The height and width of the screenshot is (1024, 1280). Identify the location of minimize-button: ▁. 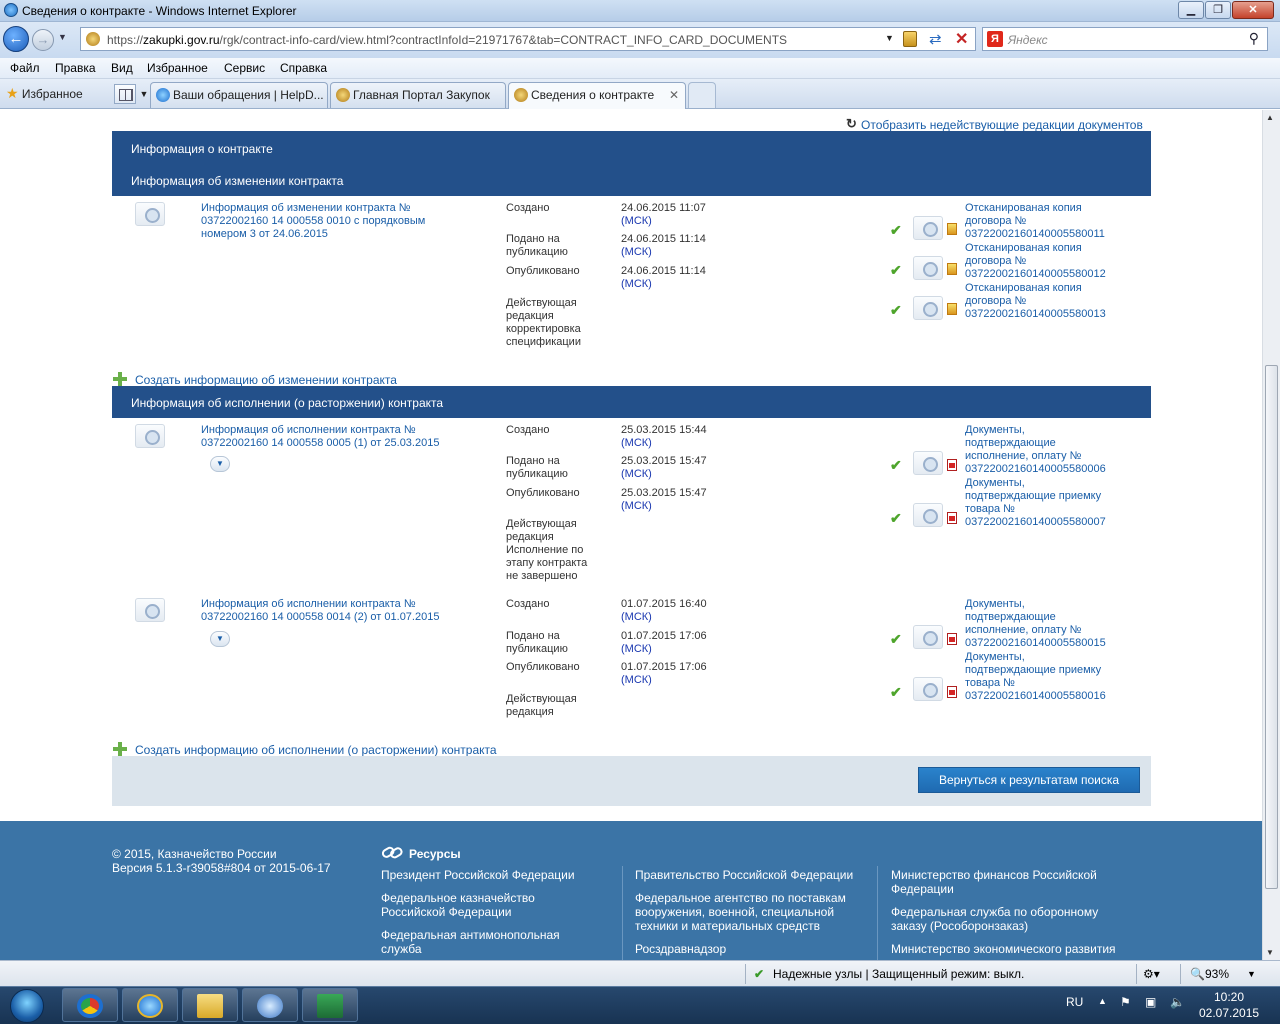
(1191, 10).